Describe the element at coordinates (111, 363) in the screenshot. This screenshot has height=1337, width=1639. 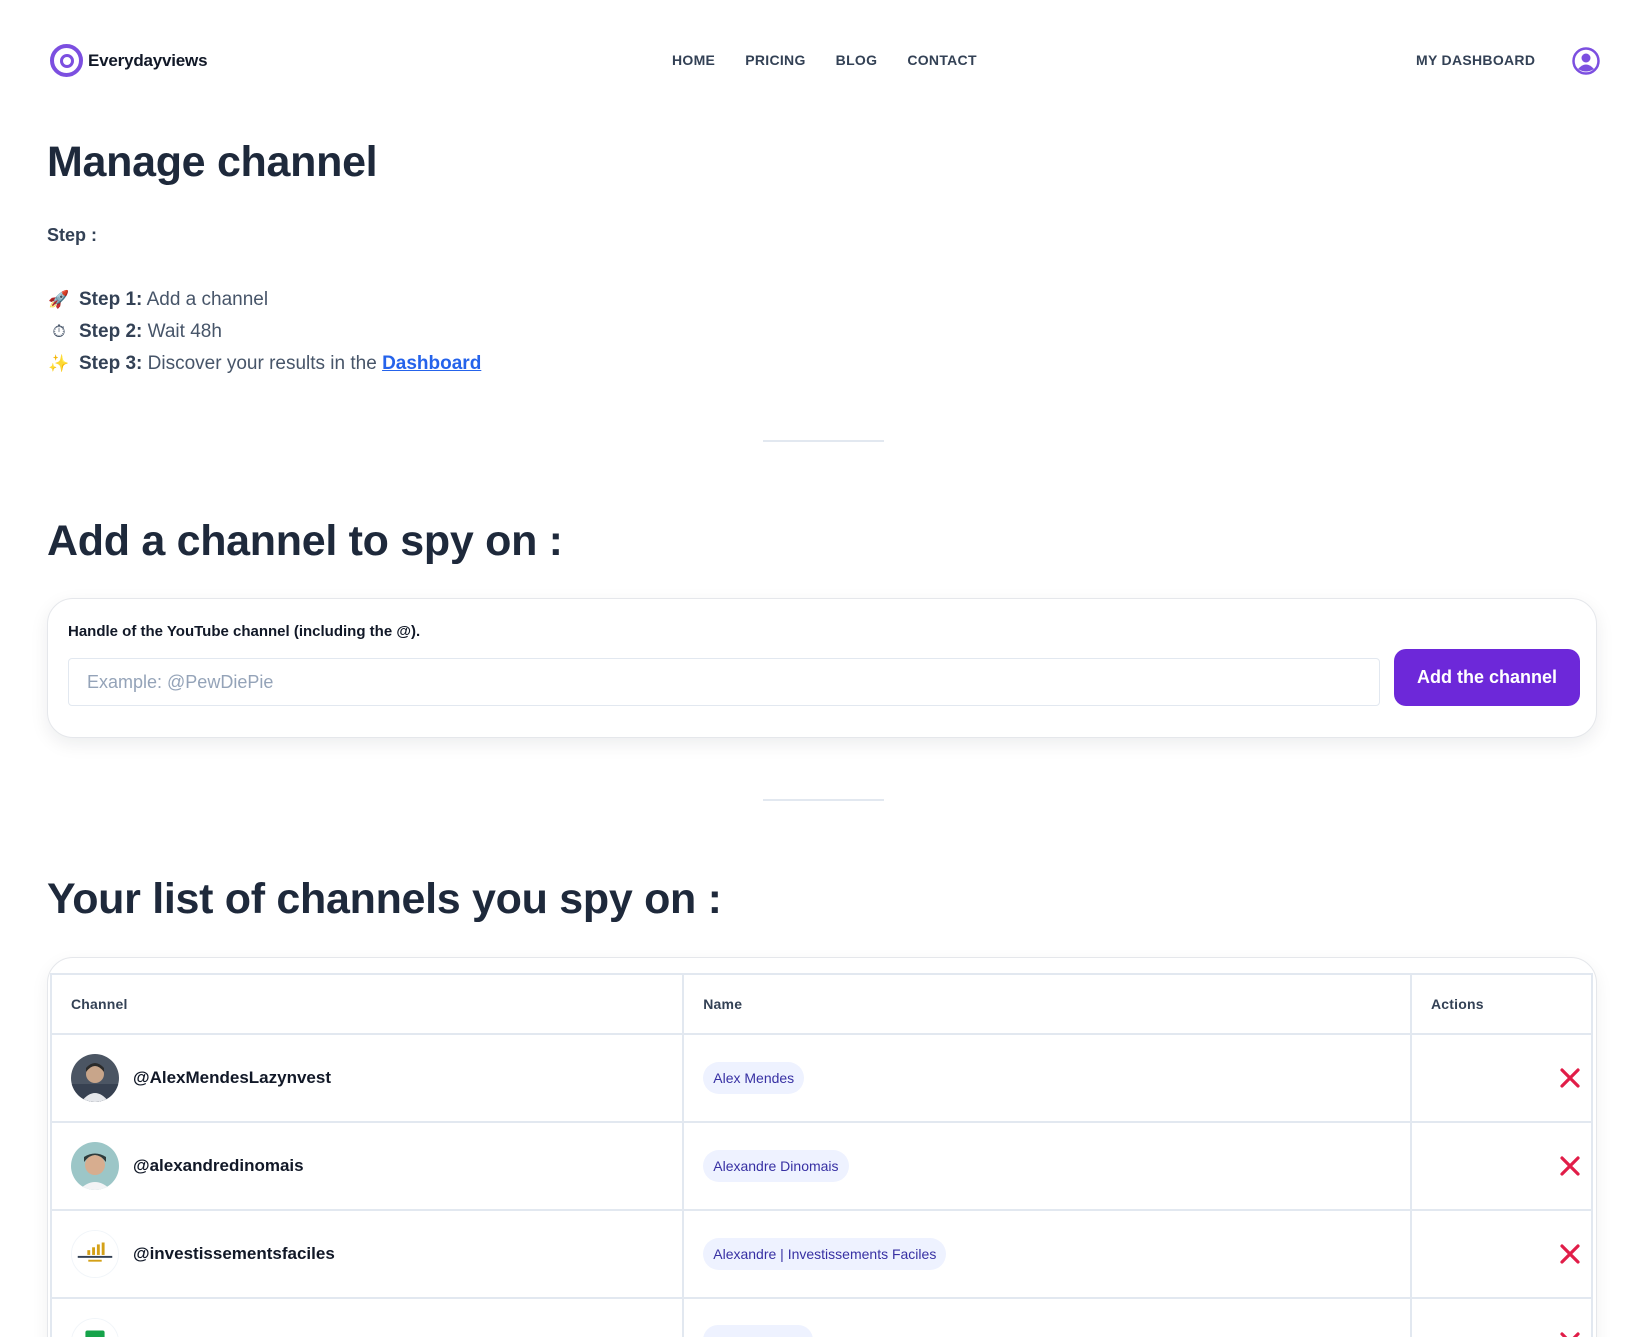
I see `step-label: Step 3:` at that location.